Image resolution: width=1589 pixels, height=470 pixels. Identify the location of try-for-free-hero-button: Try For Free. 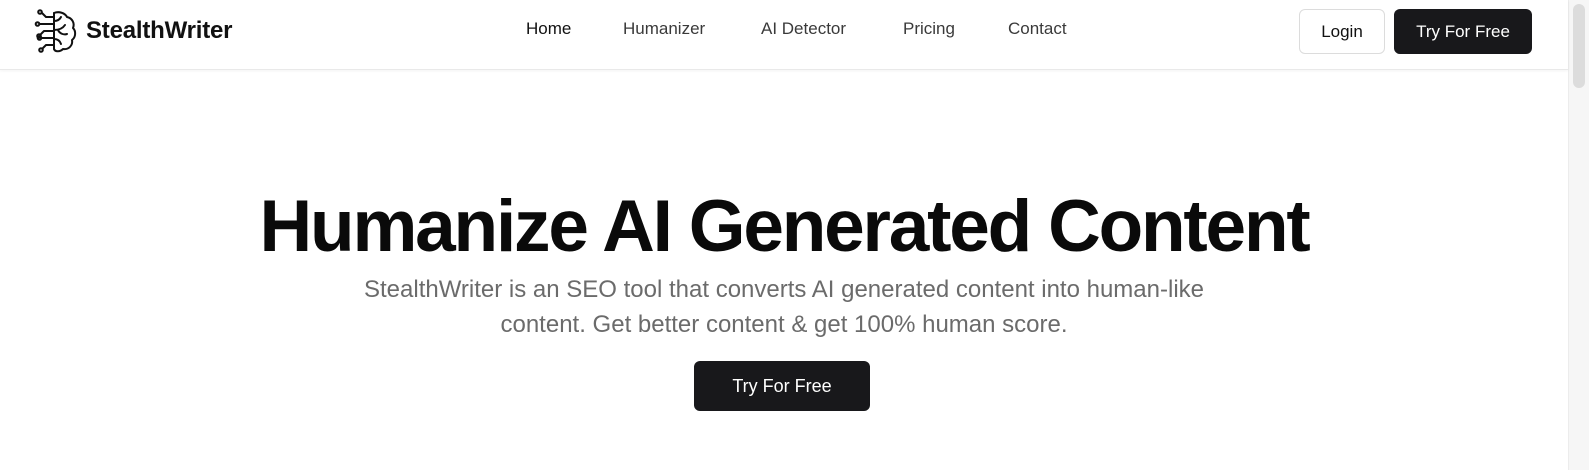
(782, 386).